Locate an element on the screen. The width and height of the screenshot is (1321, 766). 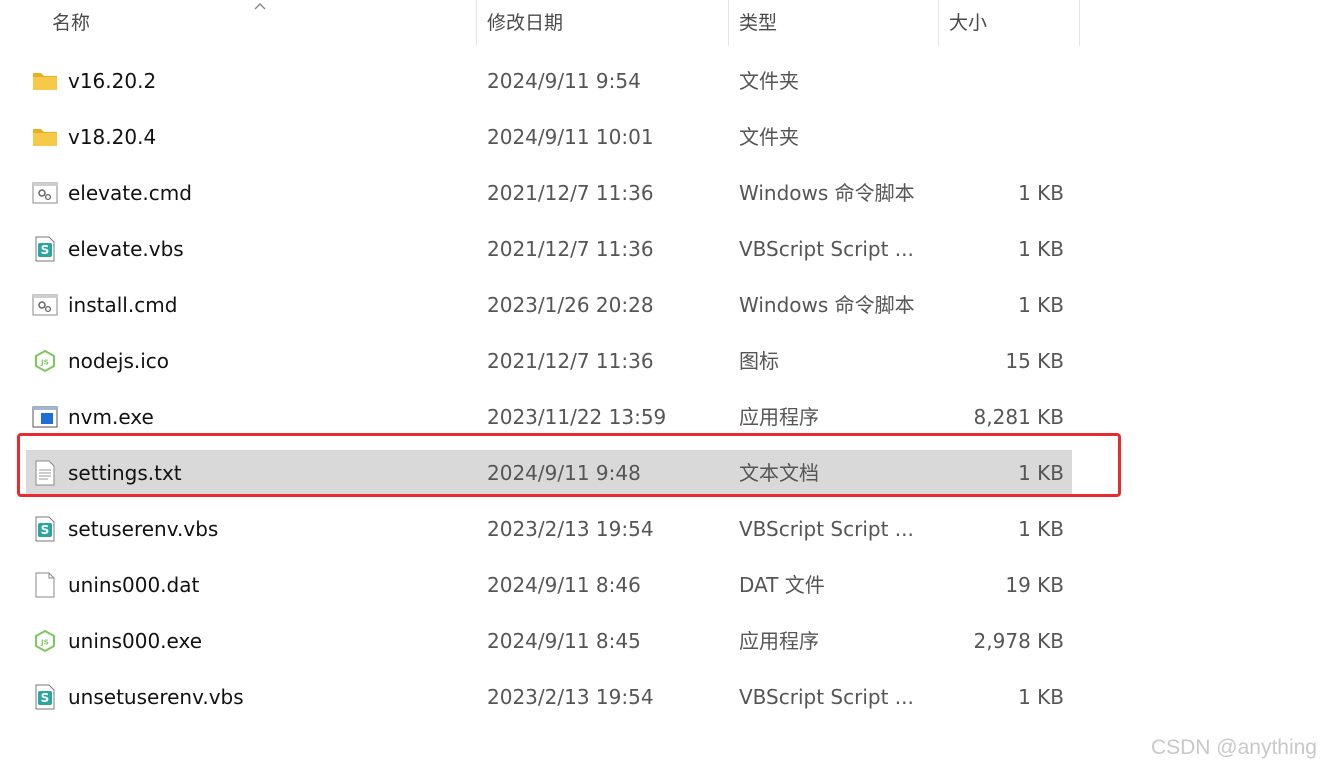
file-modified: 2024/9/11 8:45 is located at coordinates (564, 641).